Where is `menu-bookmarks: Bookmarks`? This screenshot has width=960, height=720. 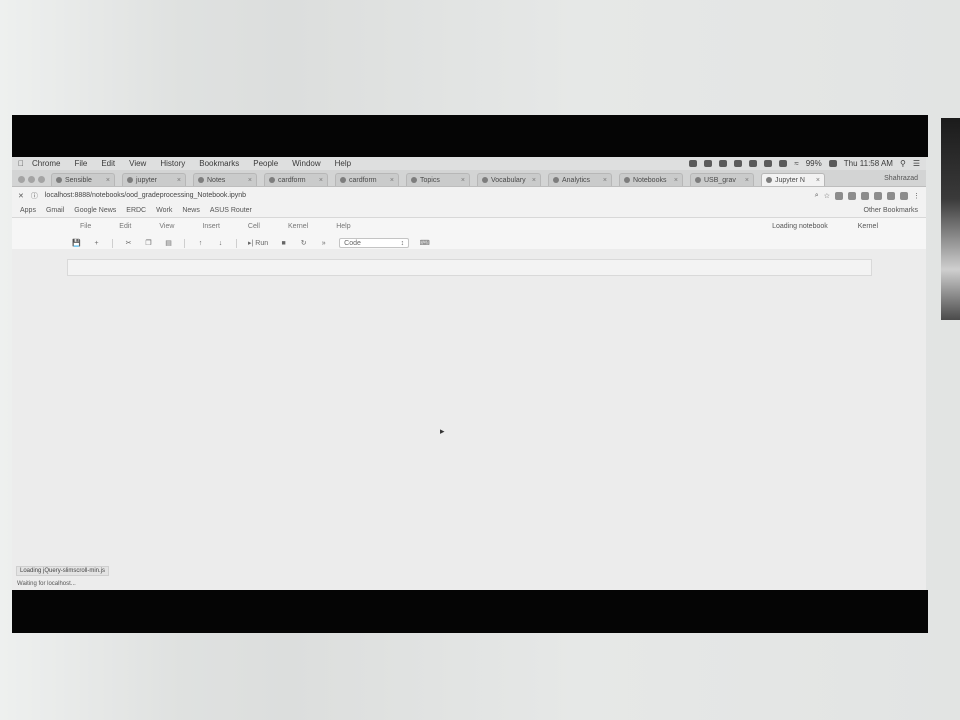 menu-bookmarks: Bookmarks is located at coordinates (219, 163).